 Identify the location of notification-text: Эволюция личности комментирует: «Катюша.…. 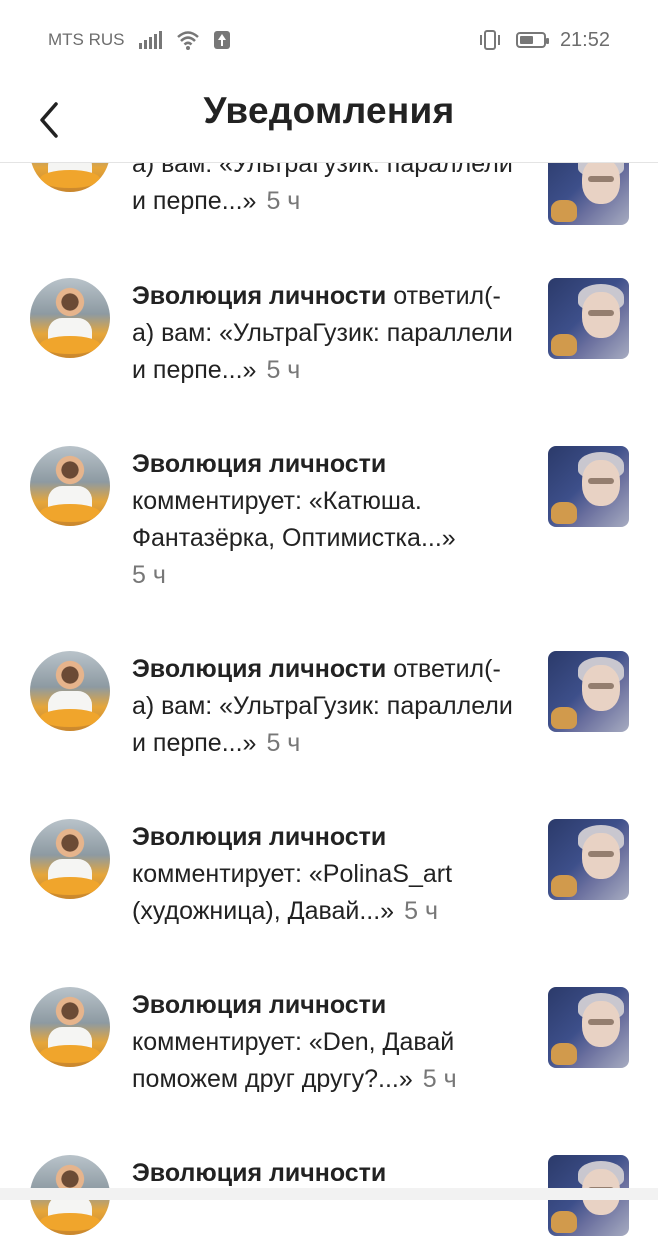
(327, 520).